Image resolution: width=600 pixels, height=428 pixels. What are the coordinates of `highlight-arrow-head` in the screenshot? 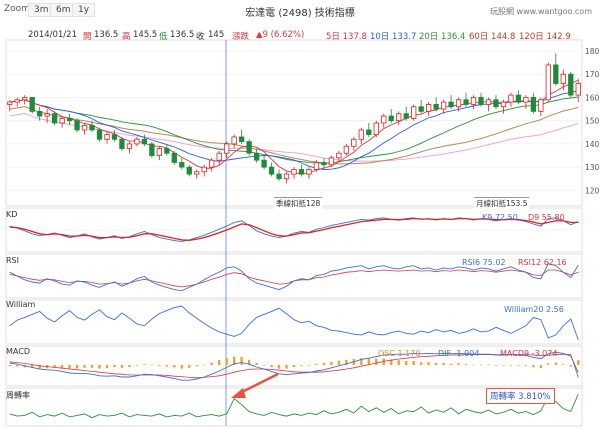 It's located at (238, 393).